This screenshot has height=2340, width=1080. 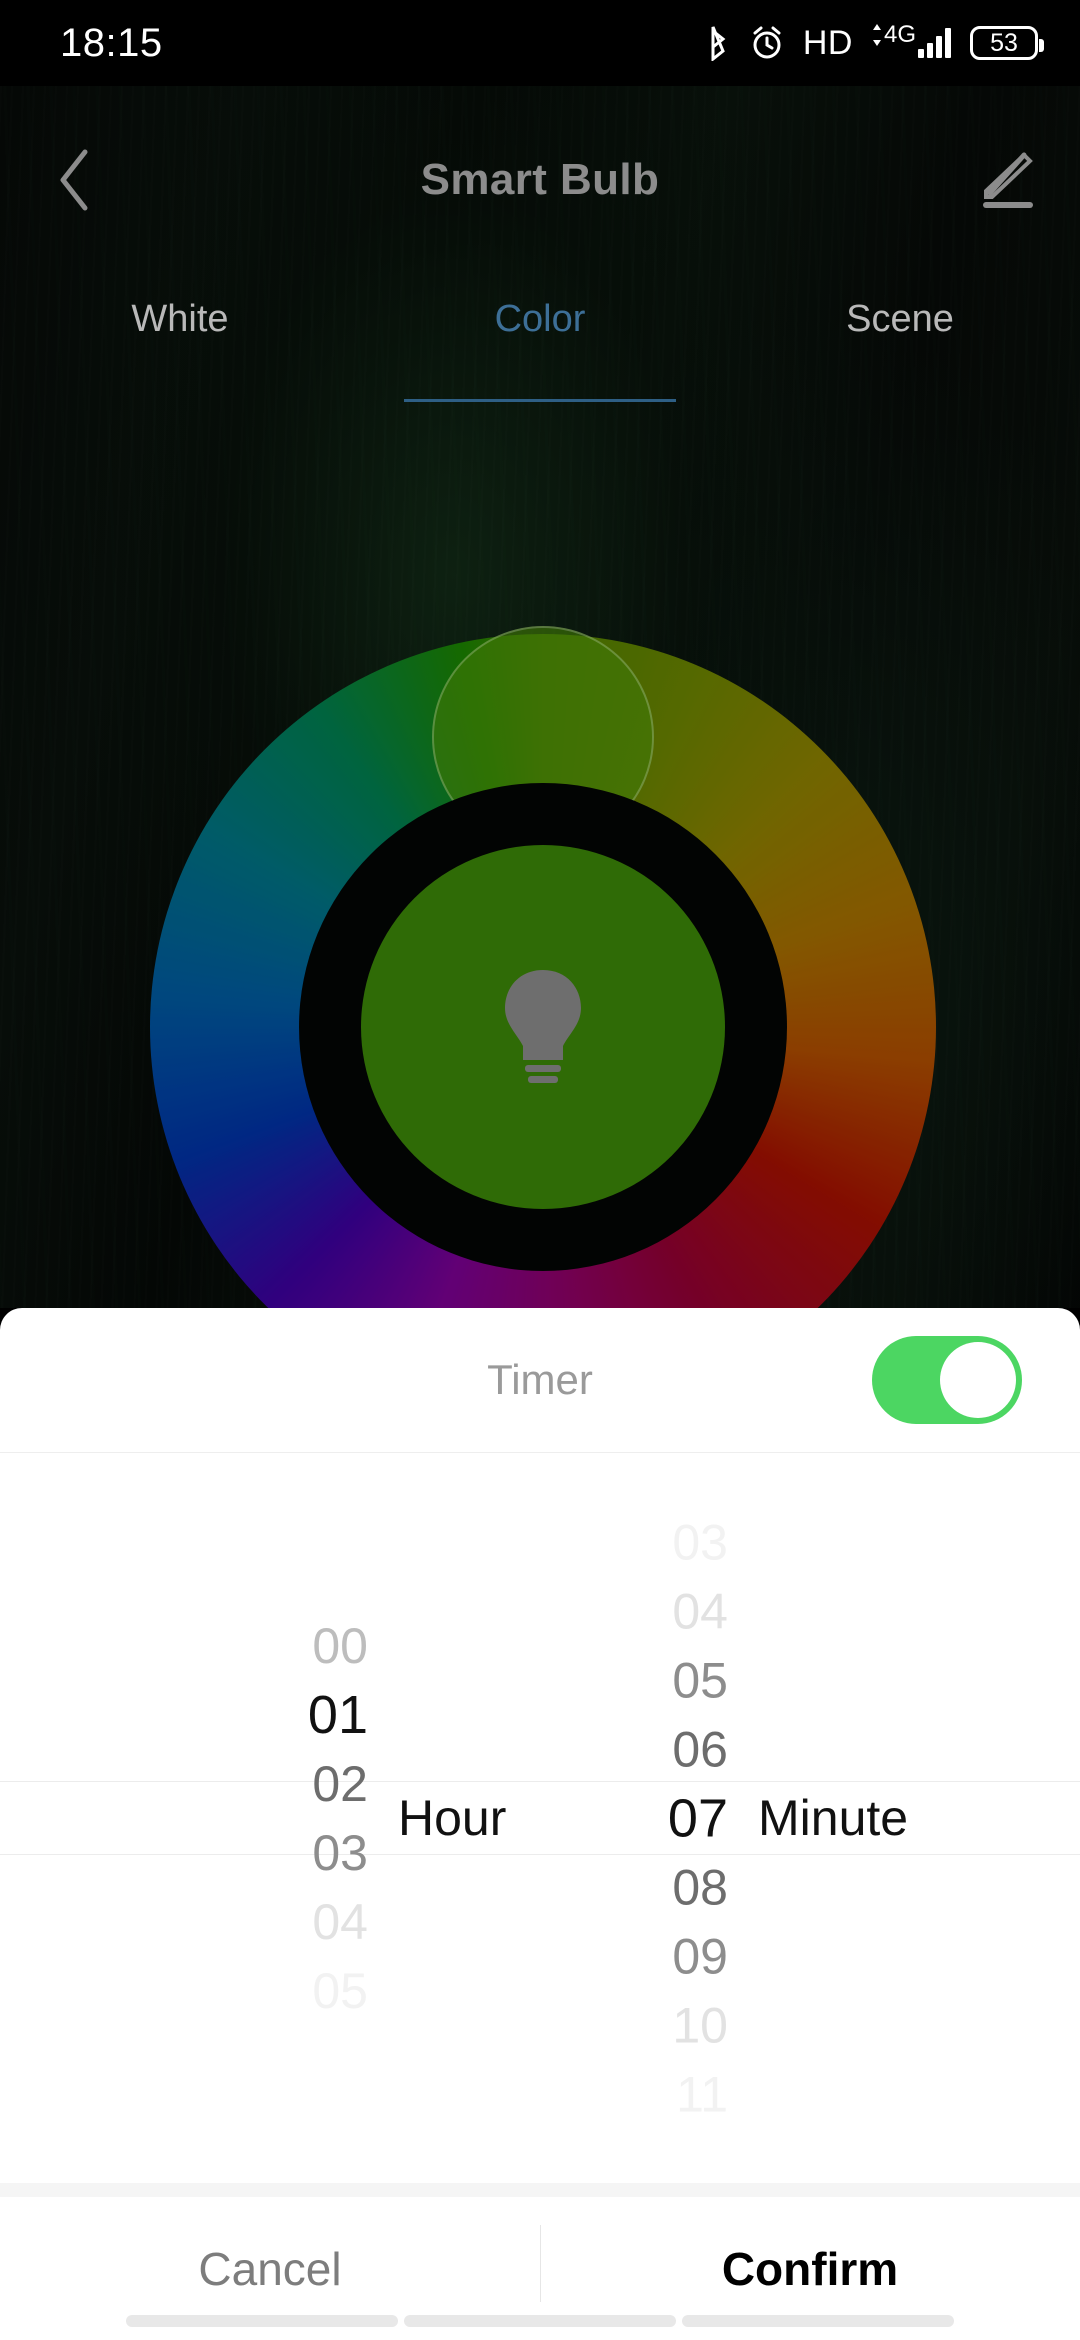 I want to click on hour-option: 02, so click(x=340, y=1783).